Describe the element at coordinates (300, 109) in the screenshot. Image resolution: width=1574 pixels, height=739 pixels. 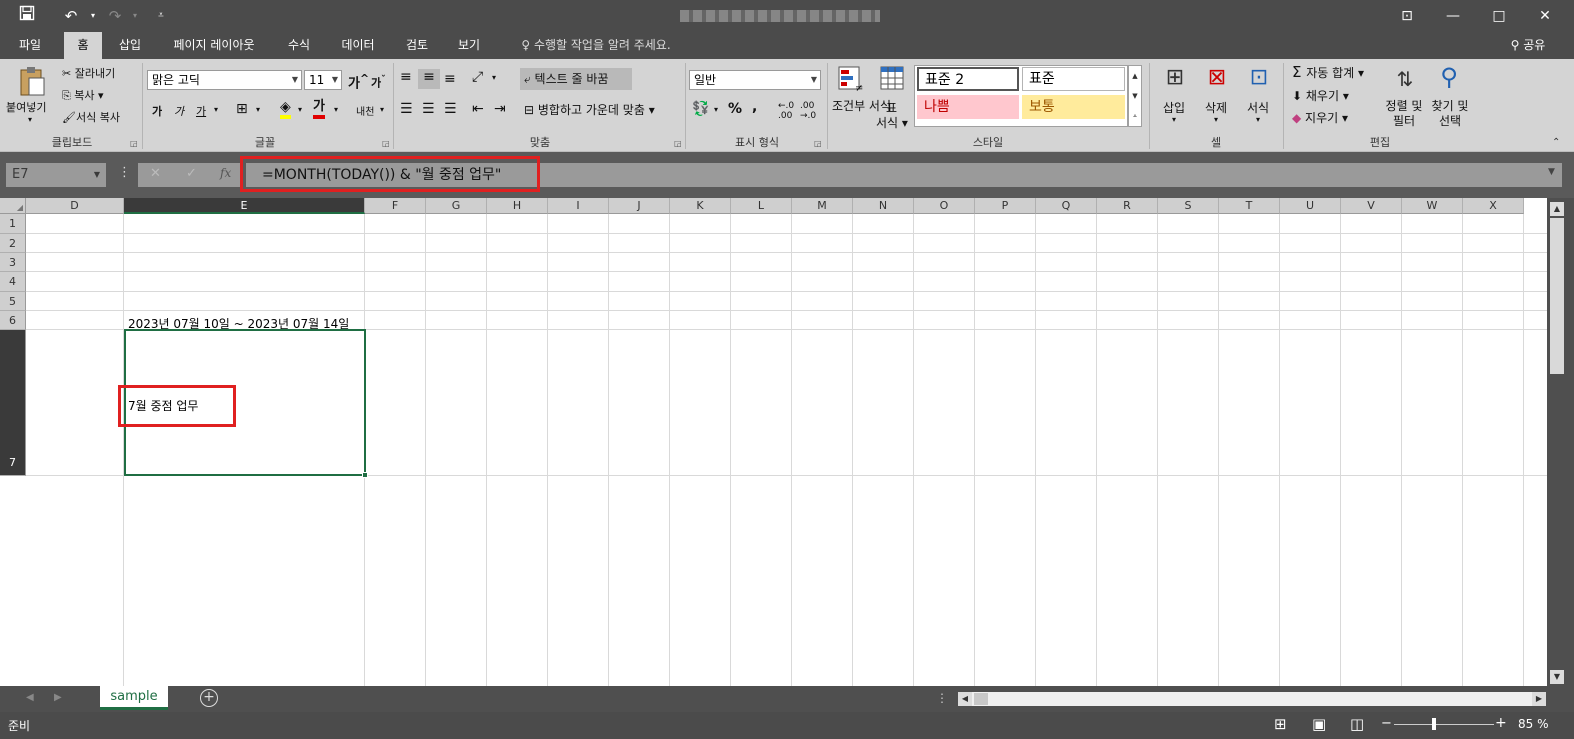
I see `fill-color-dropdown-icon: ▾` at that location.